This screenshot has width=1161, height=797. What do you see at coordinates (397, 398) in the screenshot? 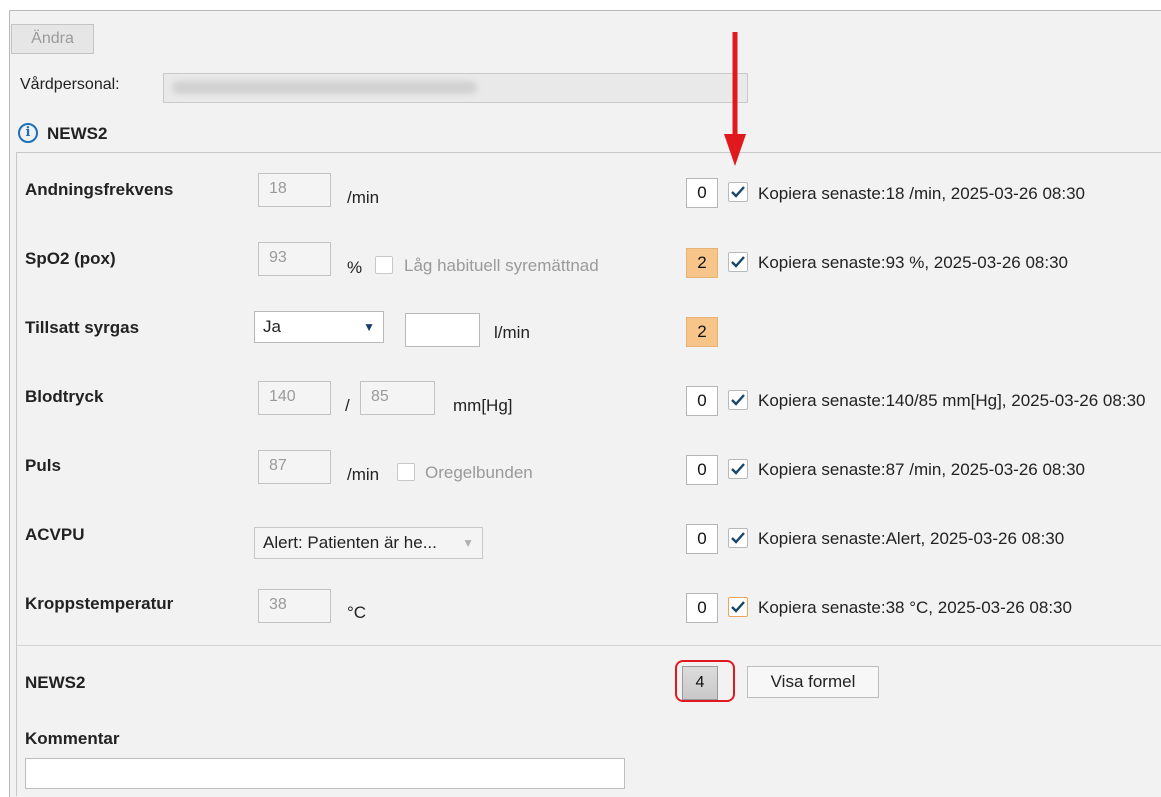
I see `bp-diastolic-input: 85` at bounding box center [397, 398].